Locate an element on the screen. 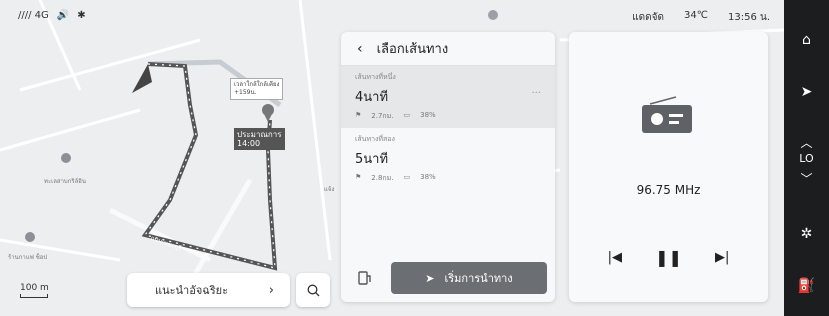  fan-icon: ✲ is located at coordinates (806, 234).